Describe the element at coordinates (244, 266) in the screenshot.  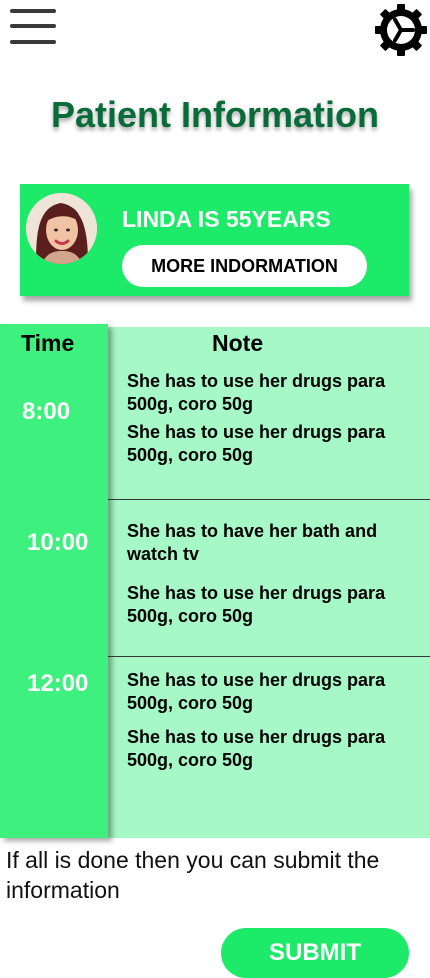
I see `more-information-button: MORE INDORMATION` at that location.